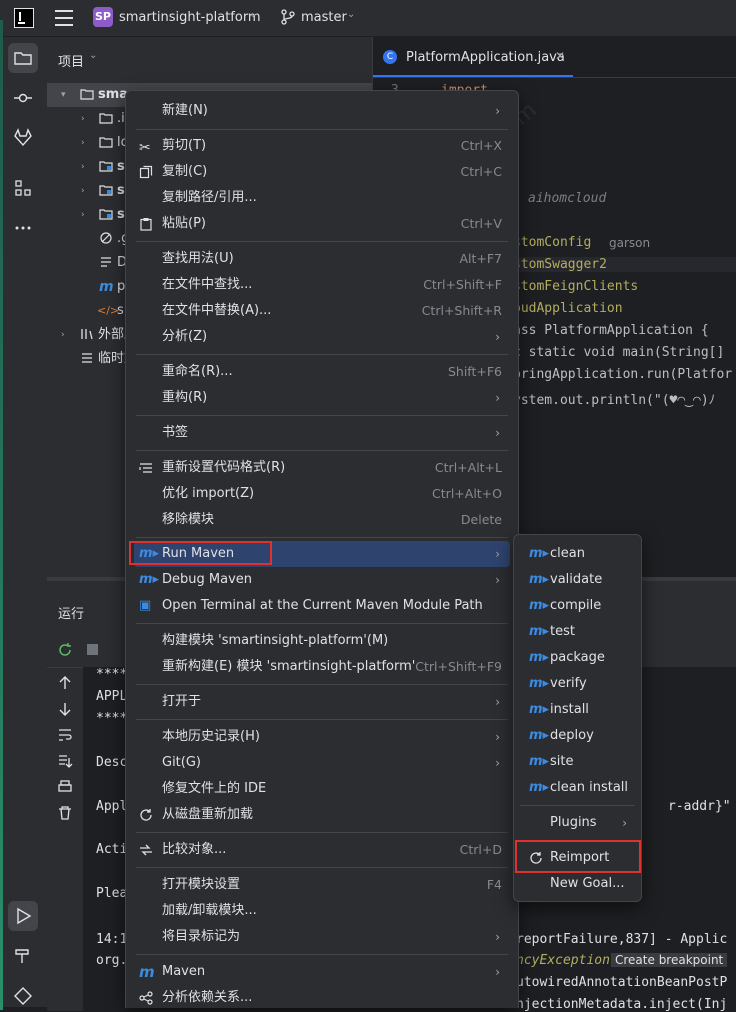 The width and height of the screenshot is (736, 1012). I want to click on commit-tool-button, so click(23, 98).